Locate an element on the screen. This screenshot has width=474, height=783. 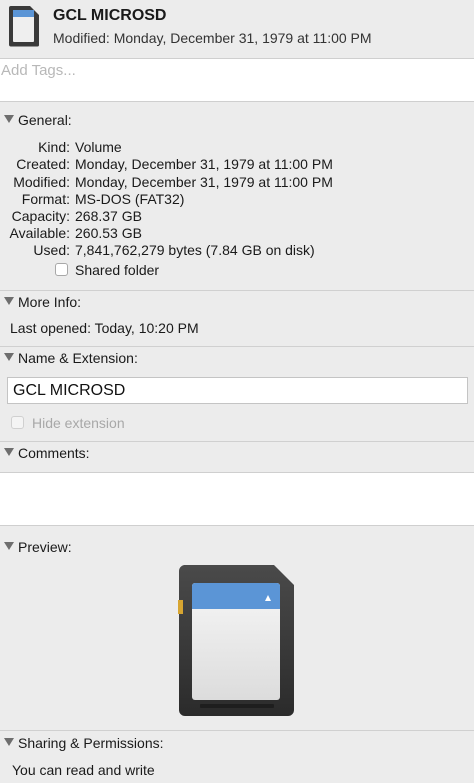
hide-extension-label: Hide extension is located at coordinates (78, 423).